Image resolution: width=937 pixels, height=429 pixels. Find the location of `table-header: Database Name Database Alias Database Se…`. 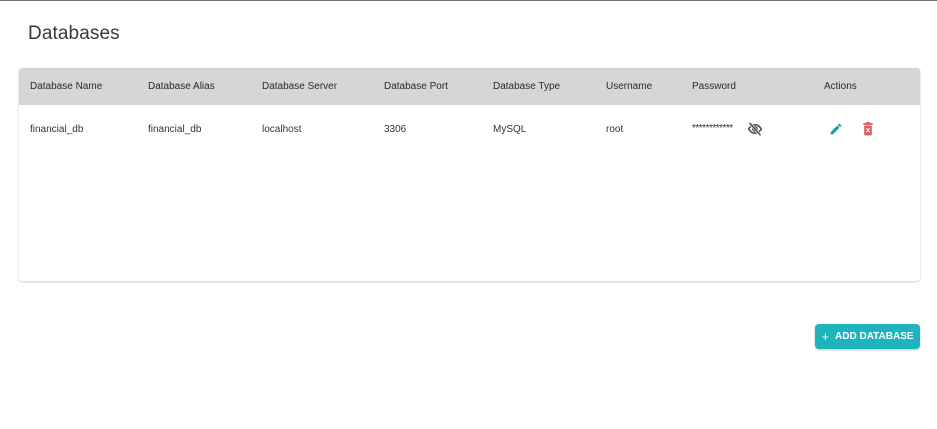

table-header: Database Name Database Alias Database Se… is located at coordinates (469, 86).